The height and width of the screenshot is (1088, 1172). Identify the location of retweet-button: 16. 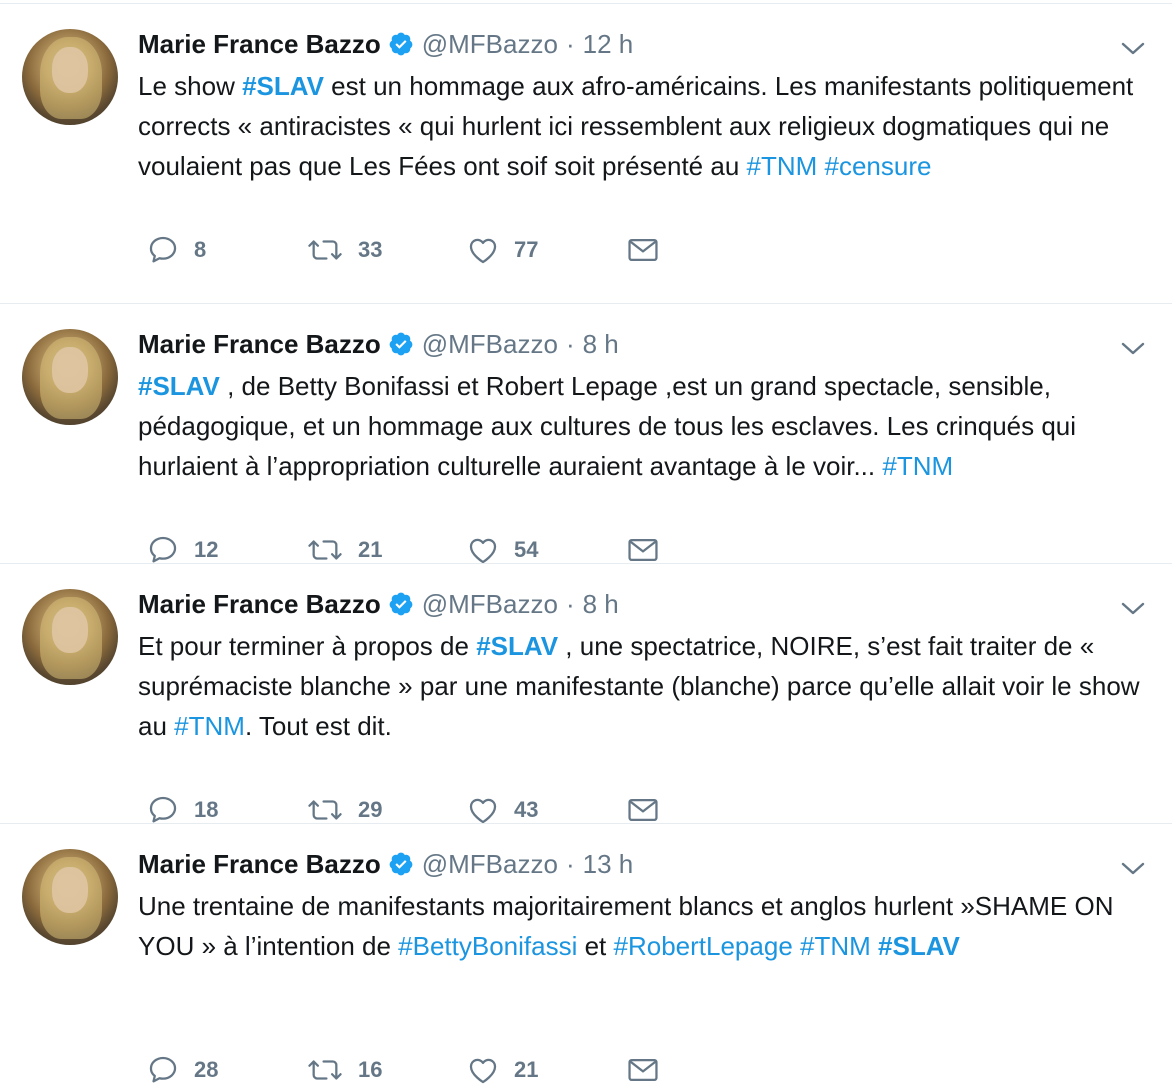
(386, 1070).